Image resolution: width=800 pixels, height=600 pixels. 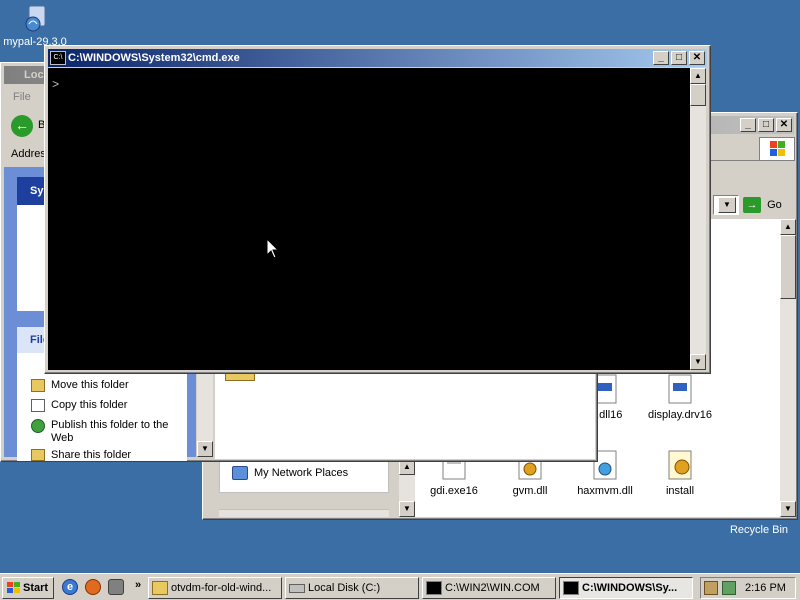 I want to click on taskbar-task-win-com: C:\WIN2\WIN.COM, so click(x=489, y=588).